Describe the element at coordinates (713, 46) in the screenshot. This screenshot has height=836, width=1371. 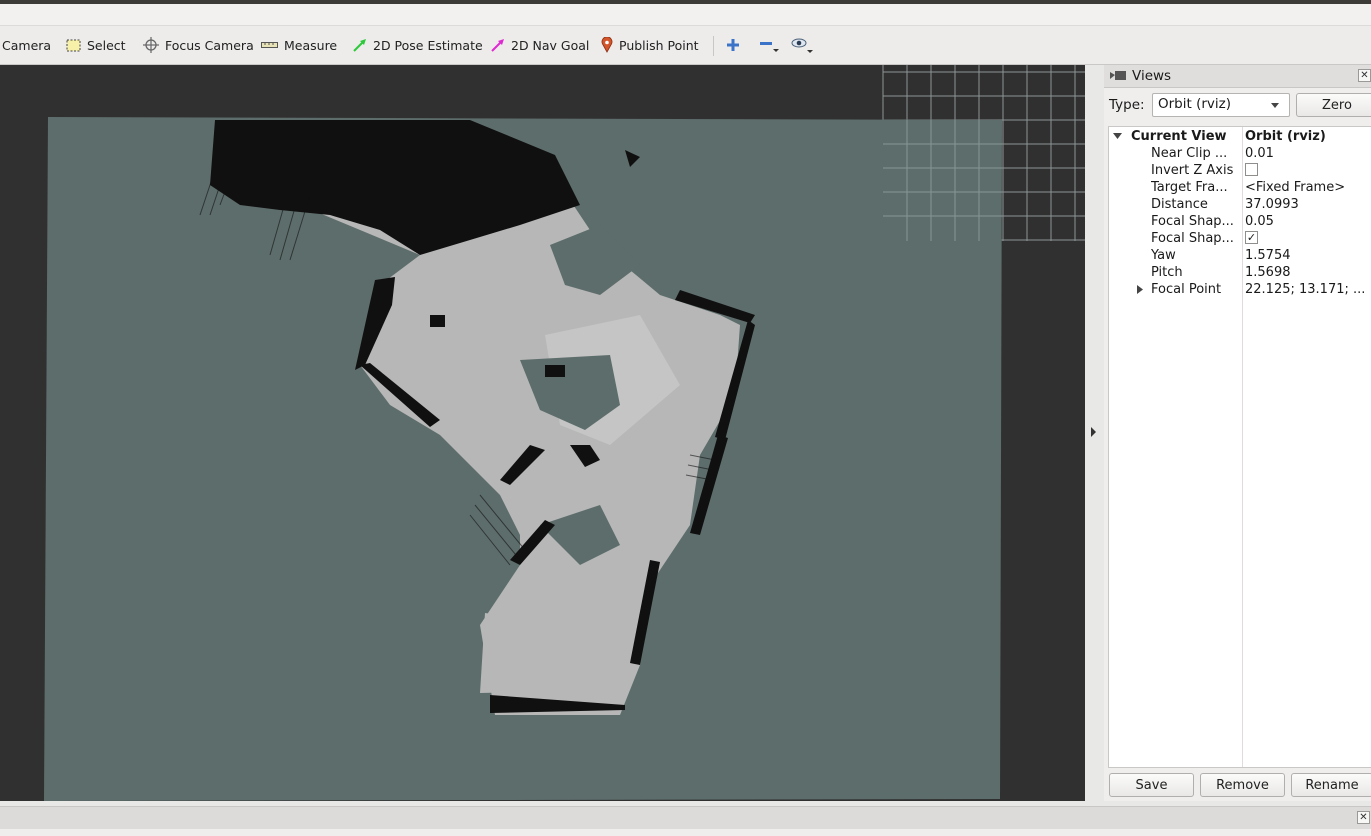
I see `toolbar-separator` at that location.